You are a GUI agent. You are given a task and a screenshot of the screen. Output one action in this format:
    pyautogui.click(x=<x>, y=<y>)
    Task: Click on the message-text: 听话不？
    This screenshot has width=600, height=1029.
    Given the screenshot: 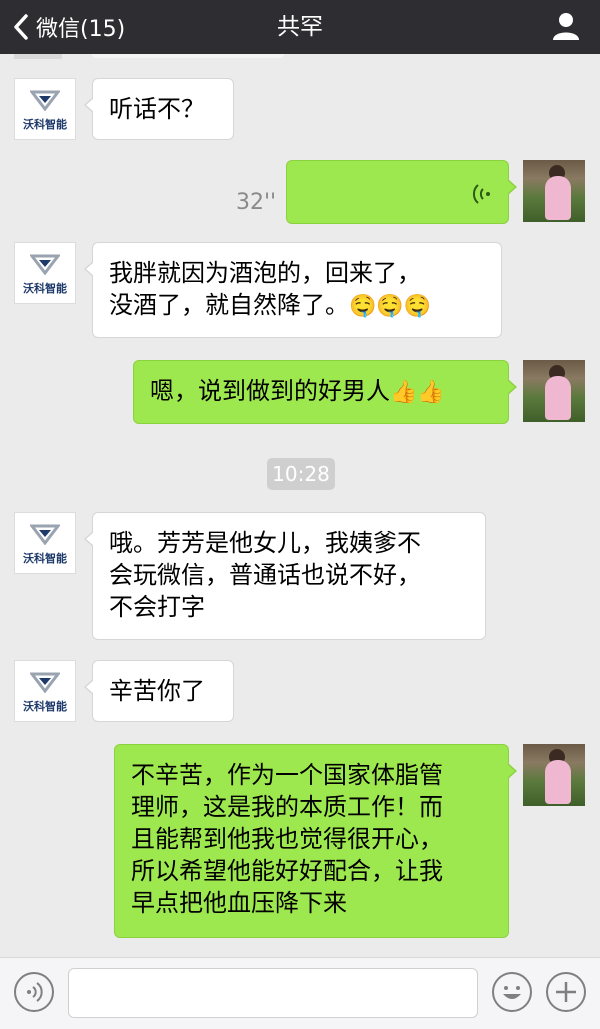 What is the action you would take?
    pyautogui.click(x=157, y=109)
    